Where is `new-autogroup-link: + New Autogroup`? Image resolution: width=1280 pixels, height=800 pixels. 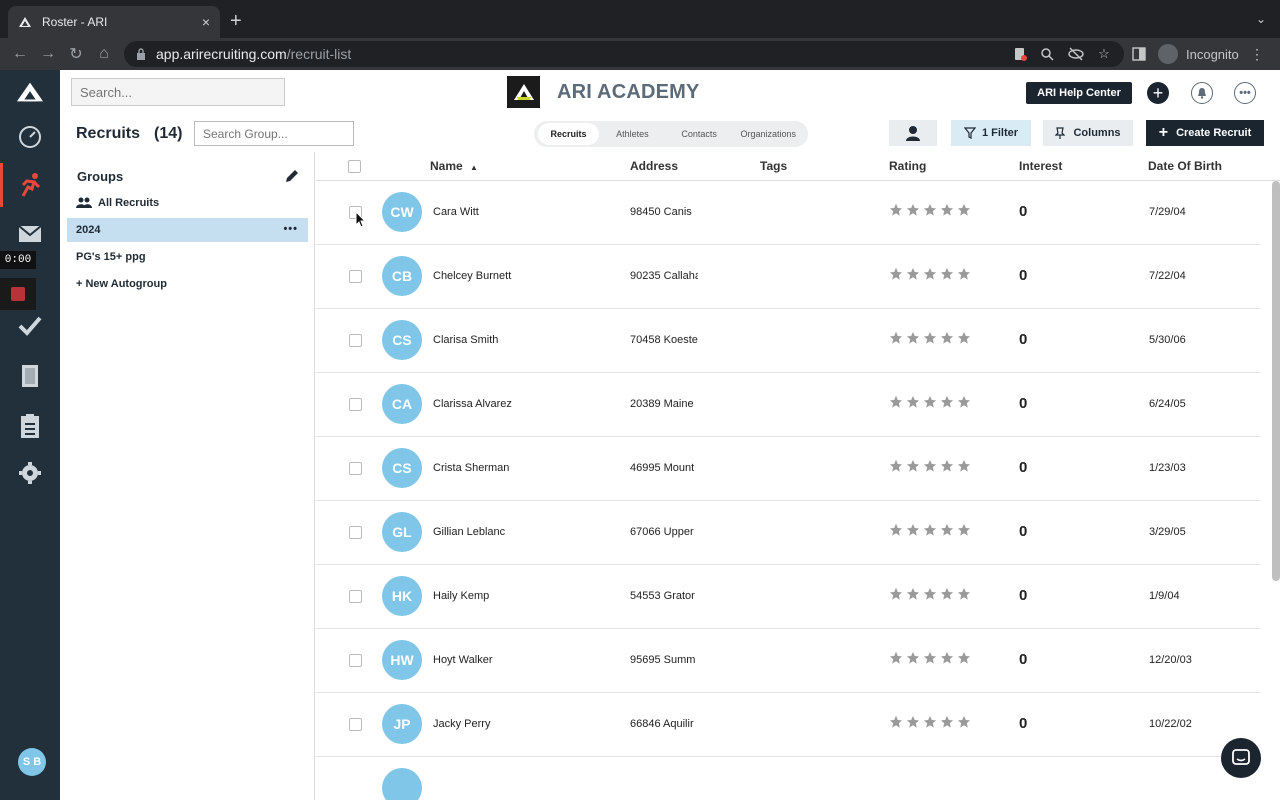
new-autogroup-link: + New Autogroup is located at coordinates (187, 284).